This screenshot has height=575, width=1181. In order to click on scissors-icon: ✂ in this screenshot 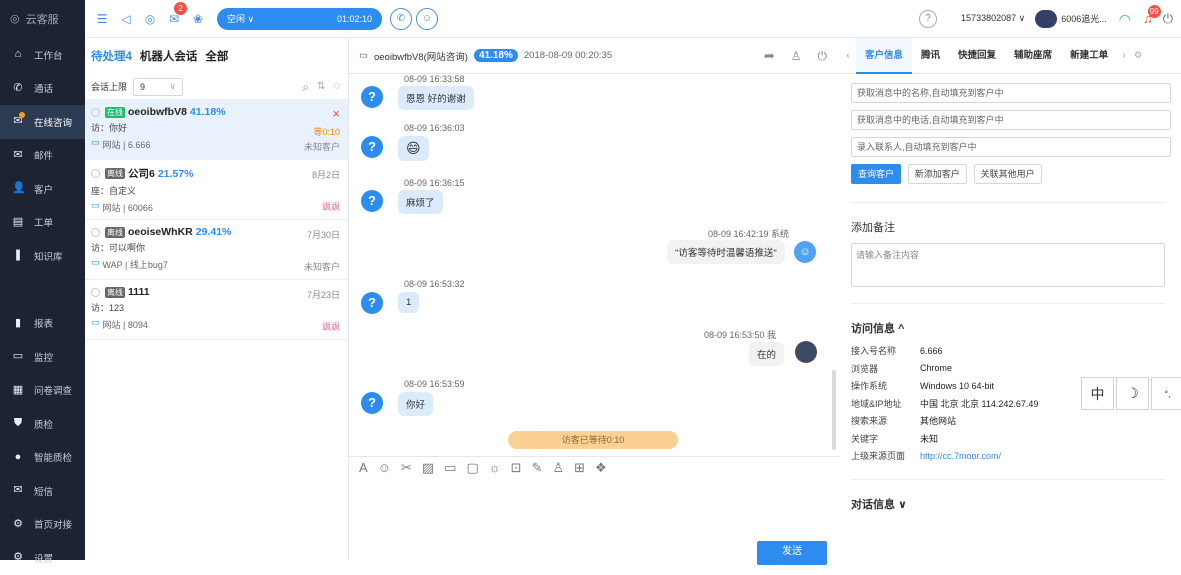, I will do `click(406, 468)`.